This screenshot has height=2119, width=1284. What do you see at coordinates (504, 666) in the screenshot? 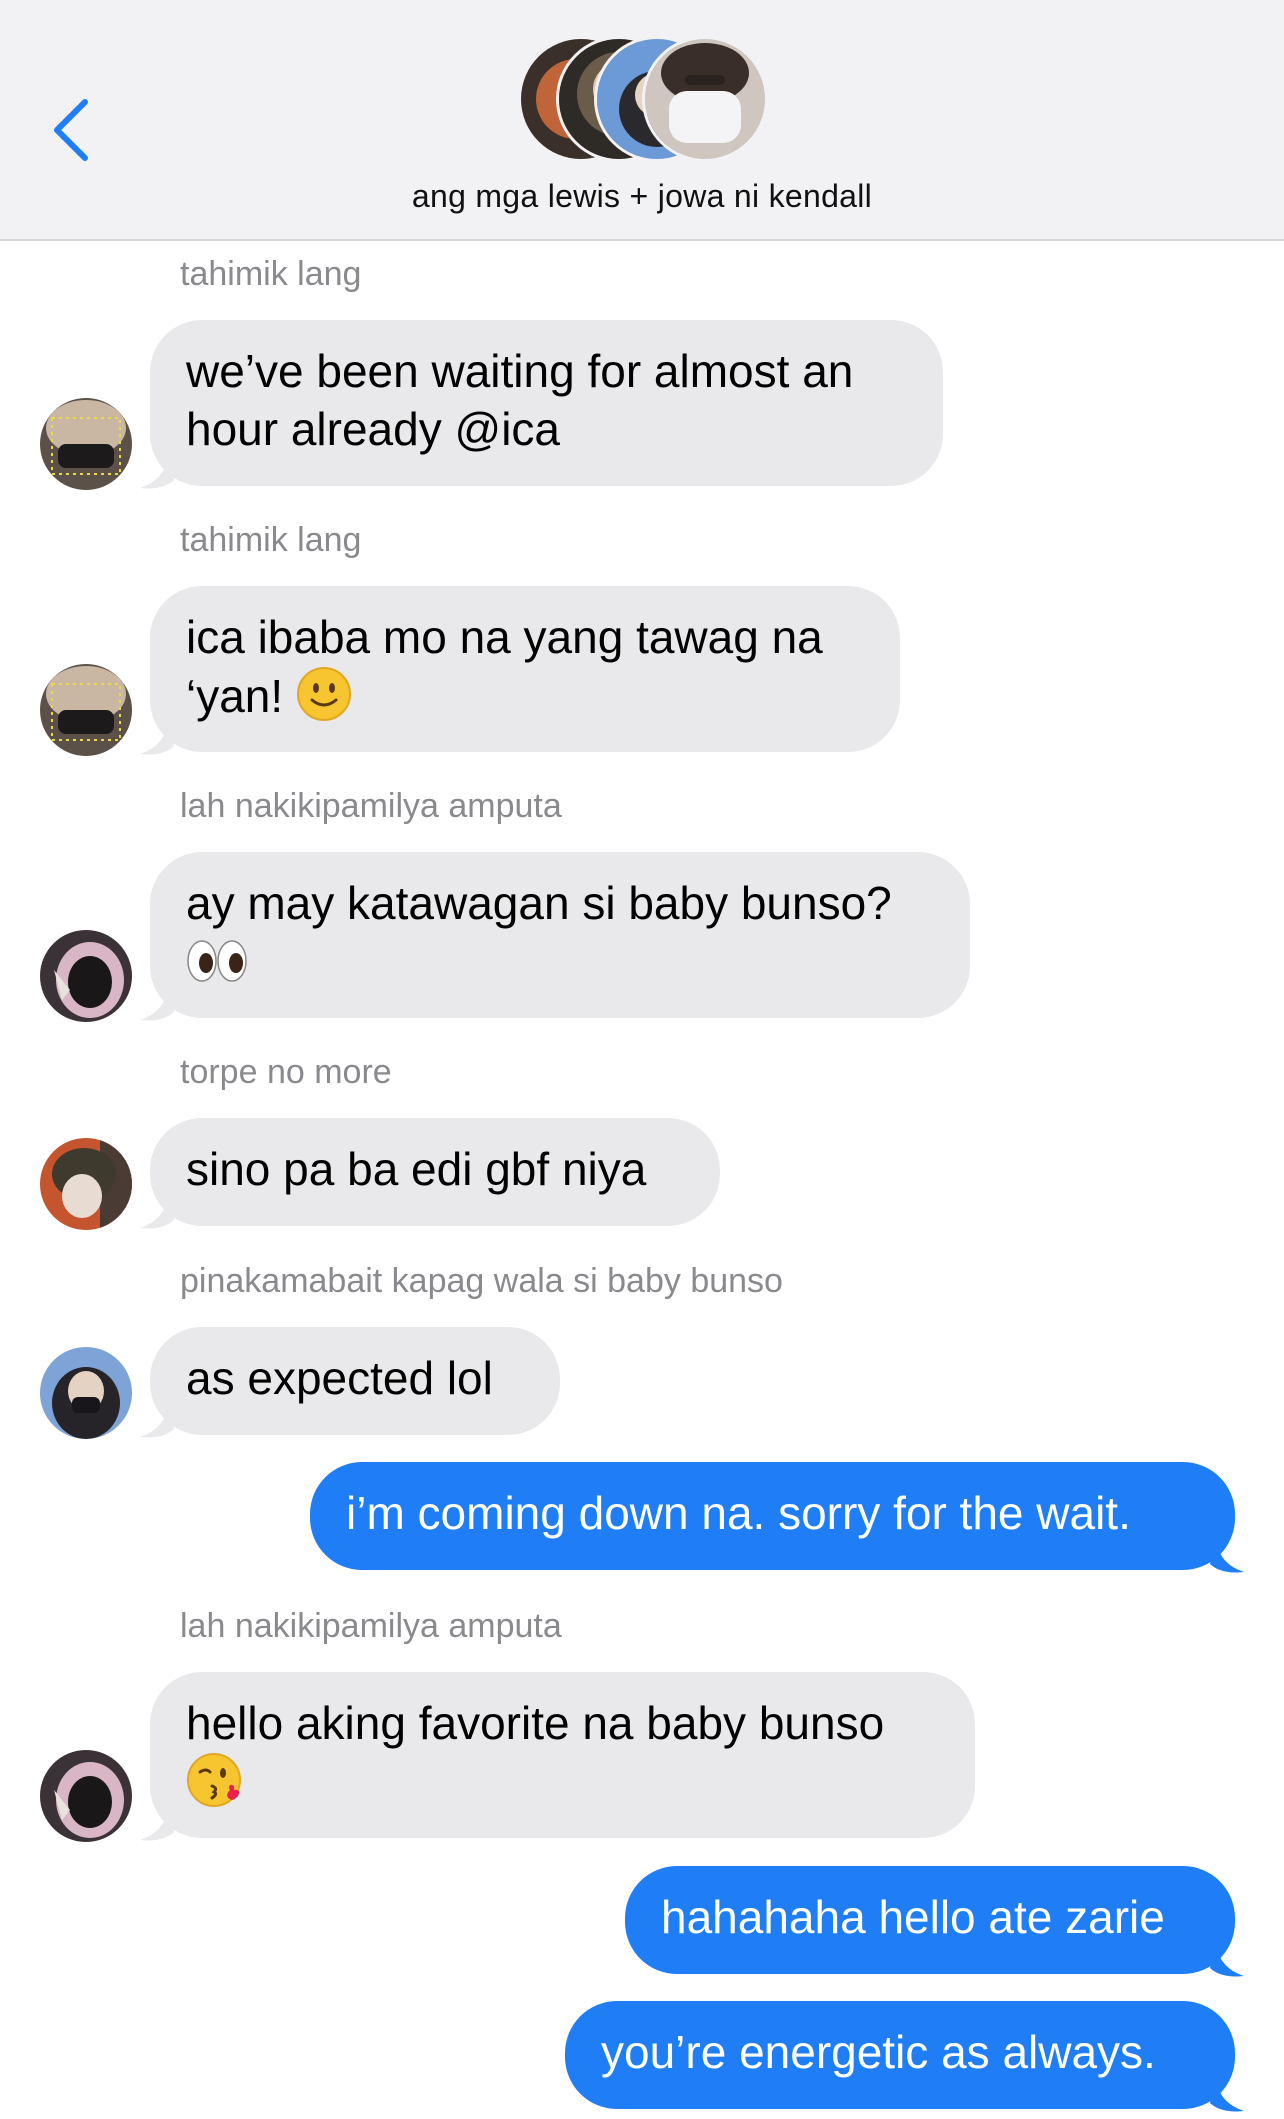
I see `message-text: ica ibaba mo na yang tawag na ‘yan!` at bounding box center [504, 666].